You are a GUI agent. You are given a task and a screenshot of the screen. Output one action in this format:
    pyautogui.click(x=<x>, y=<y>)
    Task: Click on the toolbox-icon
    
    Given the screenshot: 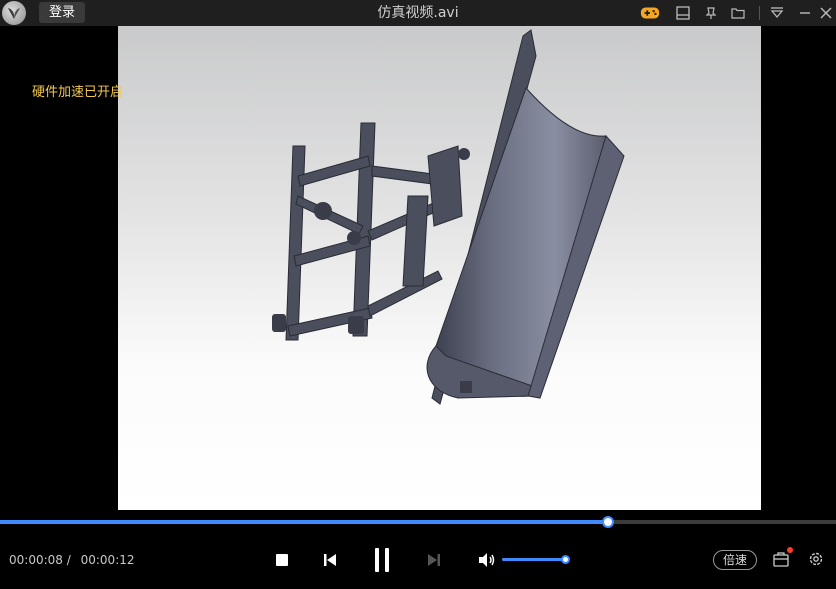 What is the action you would take?
    pyautogui.click(x=781, y=559)
    